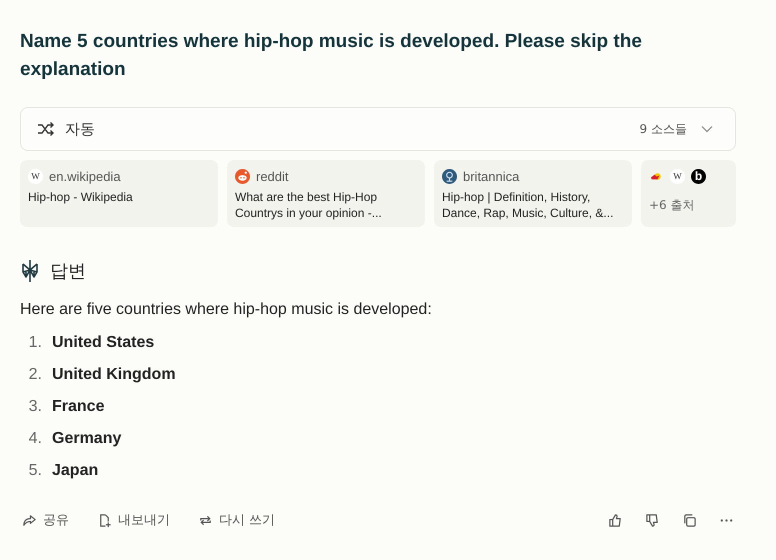 Image resolution: width=776 pixels, height=560 pixels. I want to click on letter-icon: b, so click(698, 176).